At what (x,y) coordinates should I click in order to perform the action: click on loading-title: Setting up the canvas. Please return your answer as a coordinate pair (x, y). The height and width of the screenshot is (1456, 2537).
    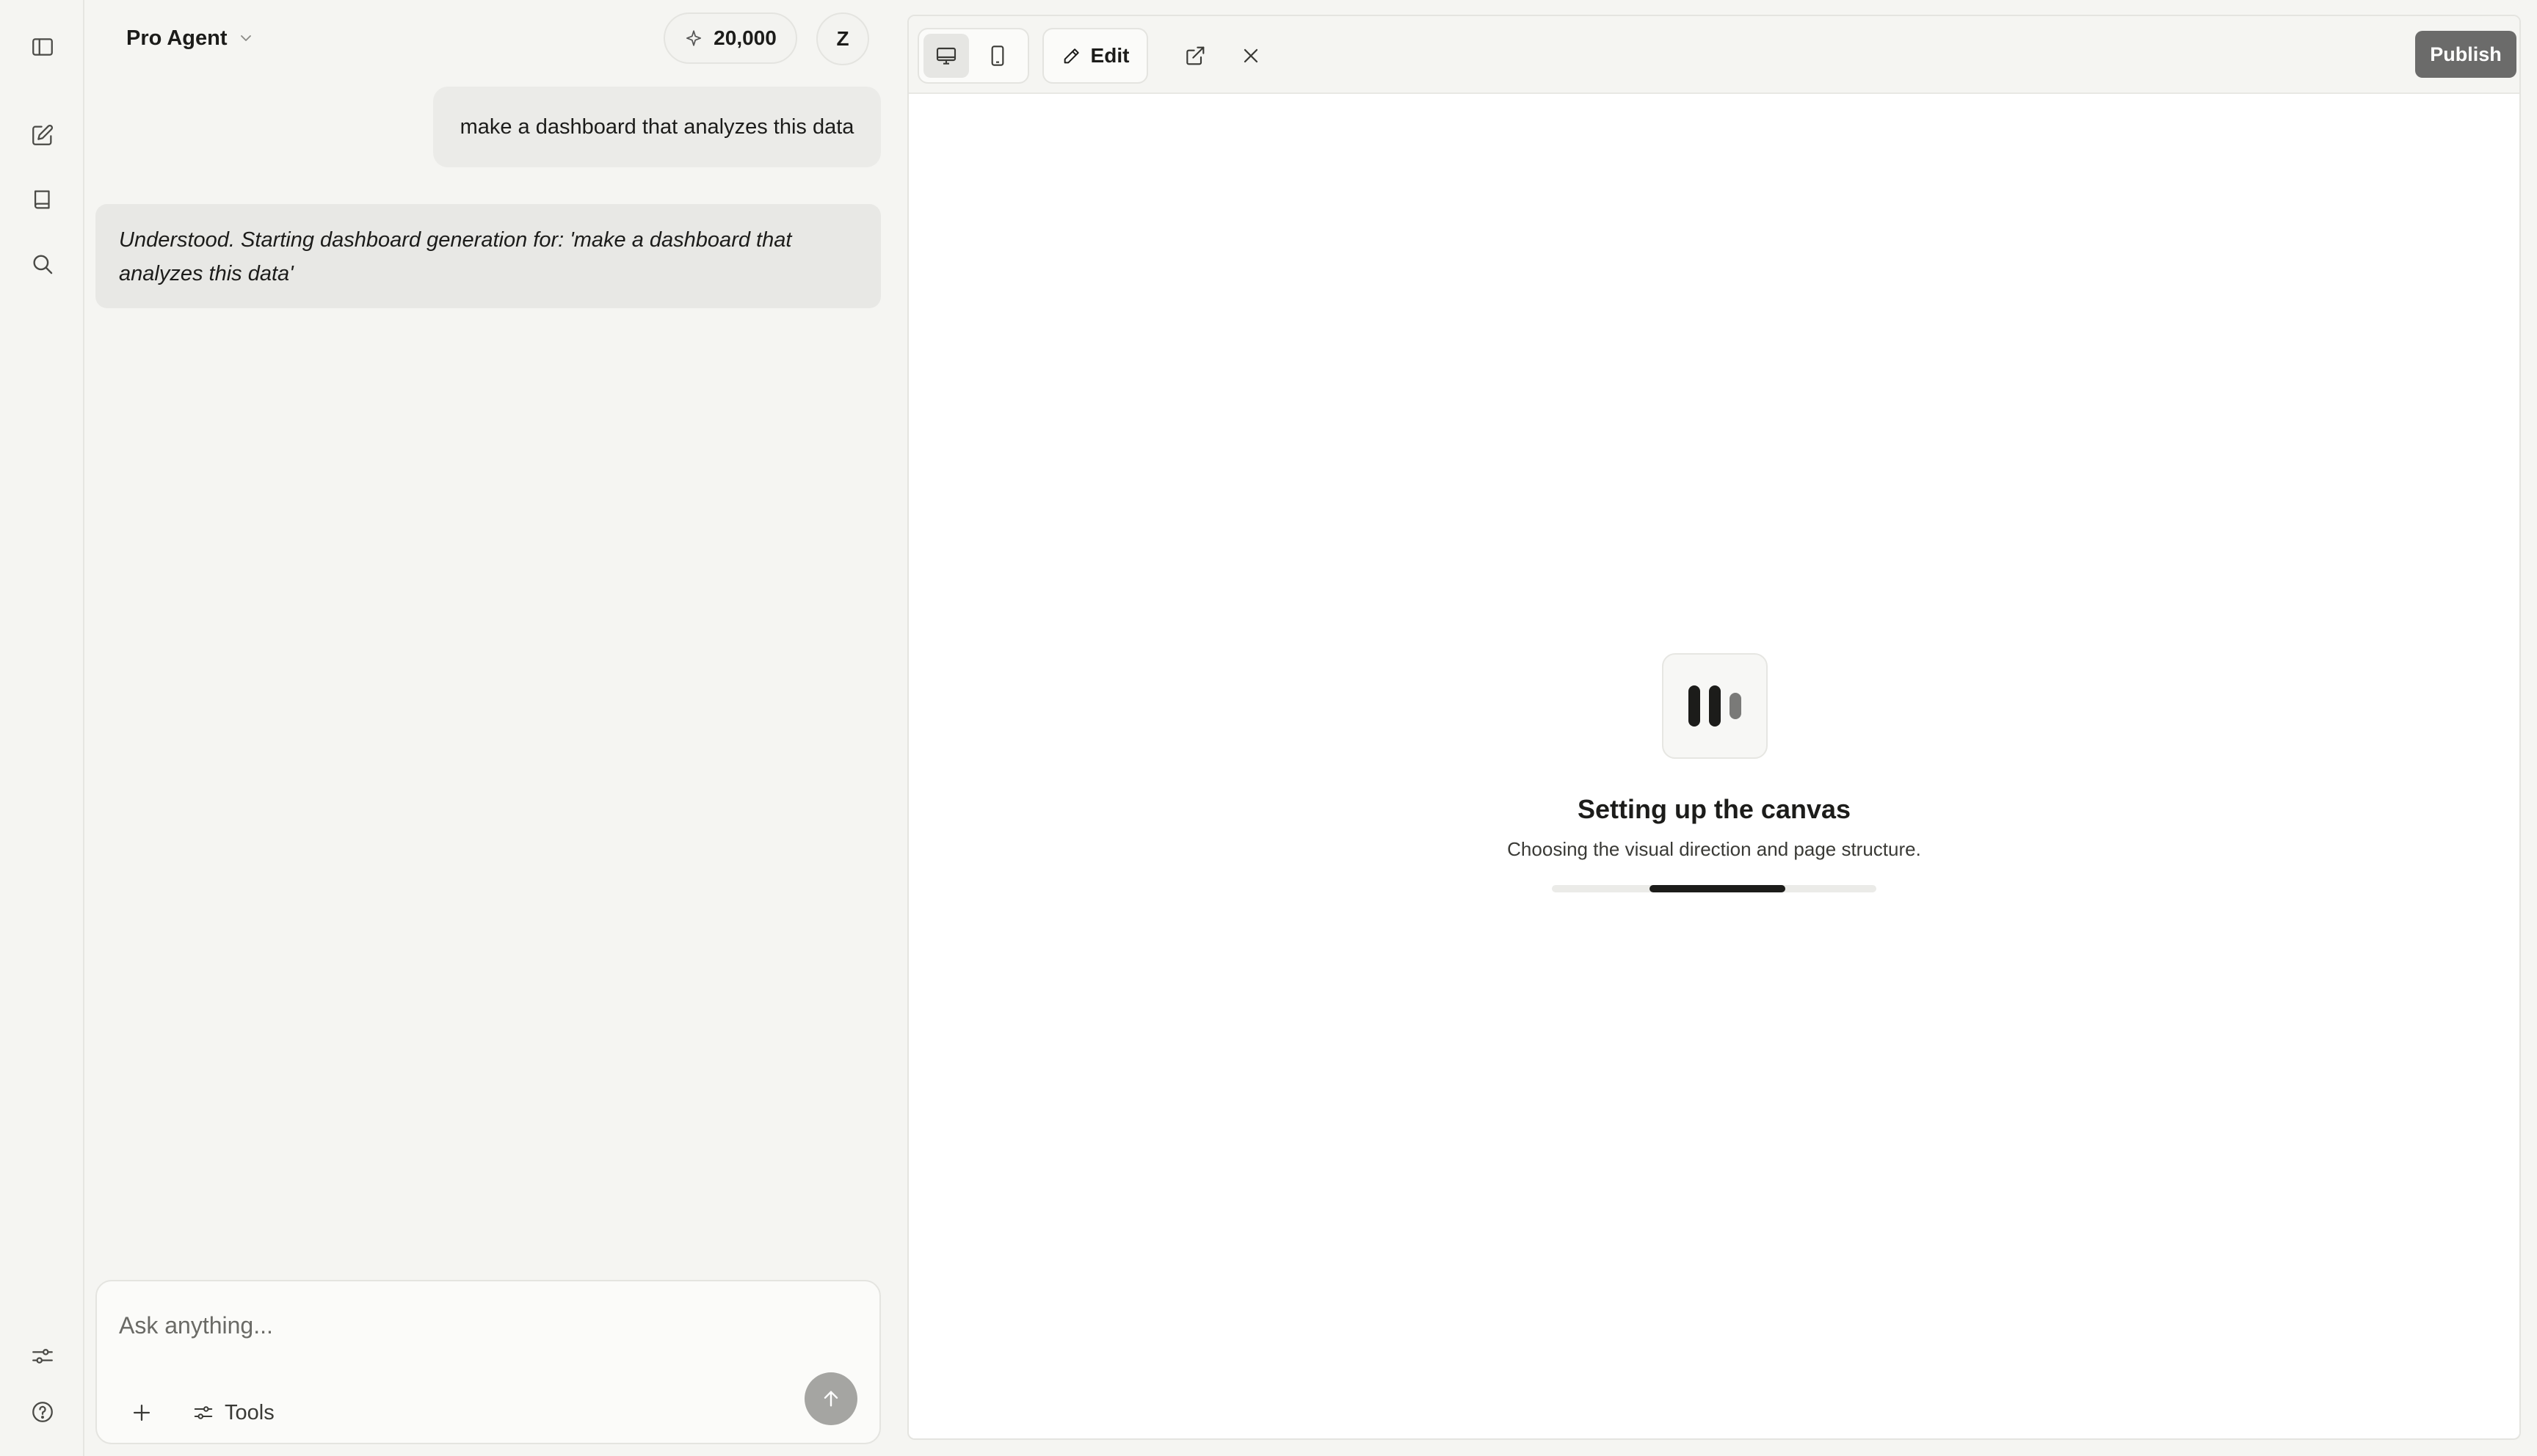
    Looking at the image, I should click on (1714, 809).